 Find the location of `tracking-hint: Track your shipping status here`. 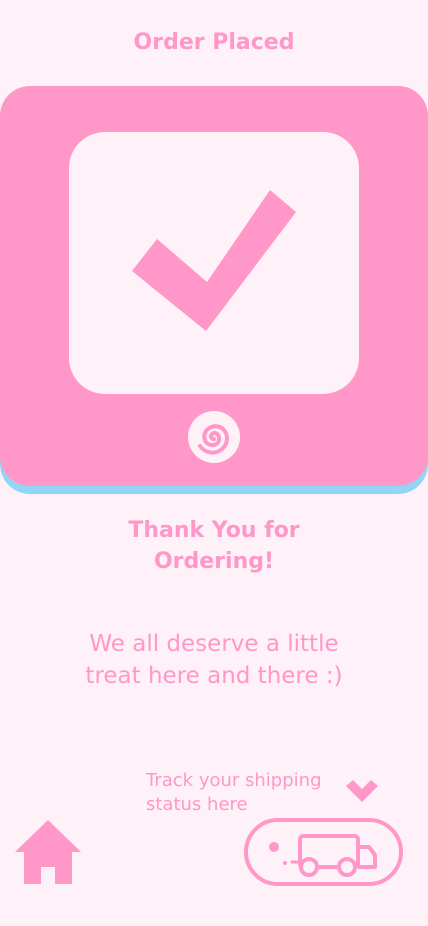

tracking-hint: Track your shipping status here is located at coordinates (234, 792).